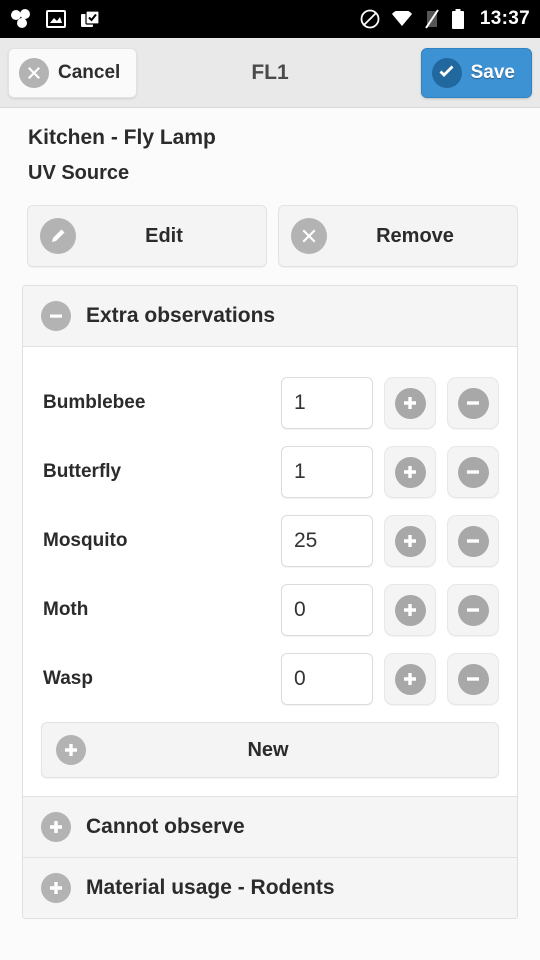  Describe the element at coordinates (270, 679) in the screenshot. I see `observation-row: Wasp` at that location.